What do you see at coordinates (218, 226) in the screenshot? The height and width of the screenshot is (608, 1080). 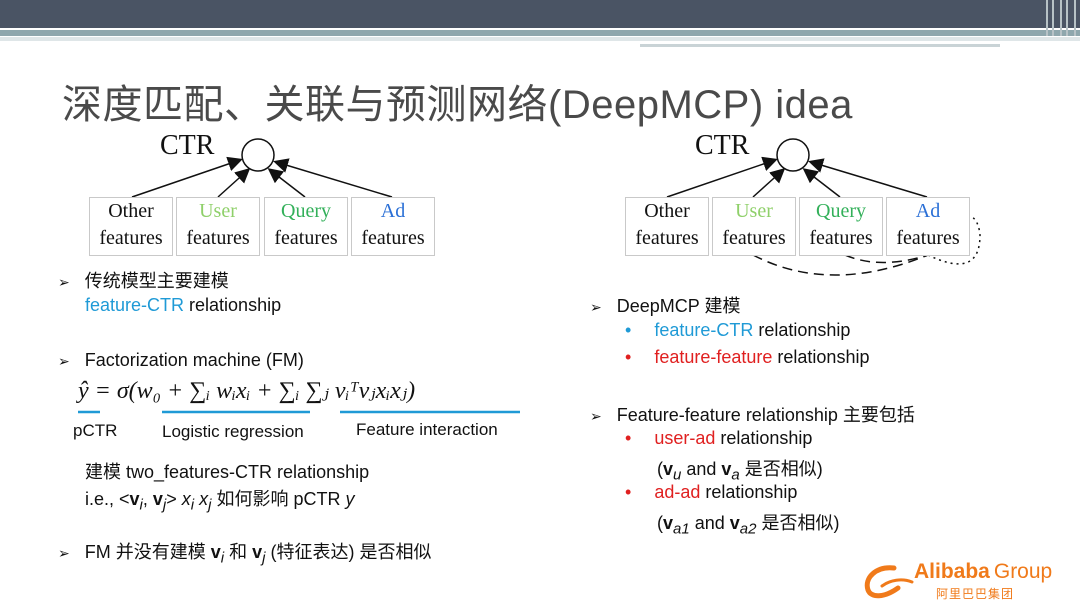 I see `box-user-features-left: User features` at bounding box center [218, 226].